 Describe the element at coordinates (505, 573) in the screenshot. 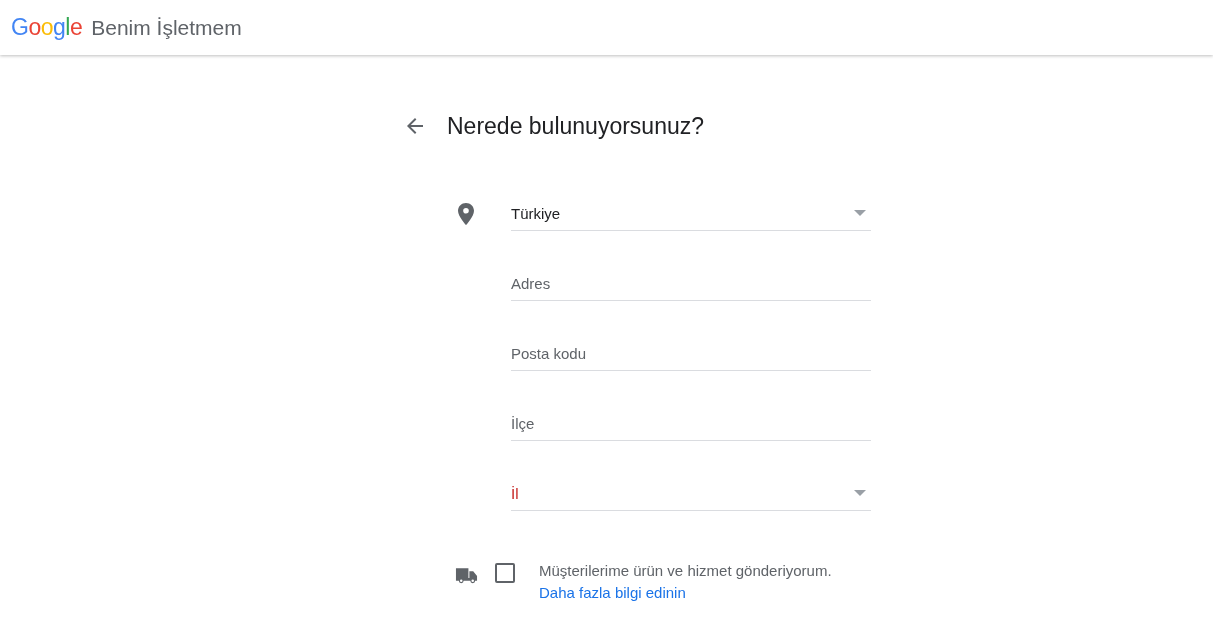

I see `checkbox` at that location.